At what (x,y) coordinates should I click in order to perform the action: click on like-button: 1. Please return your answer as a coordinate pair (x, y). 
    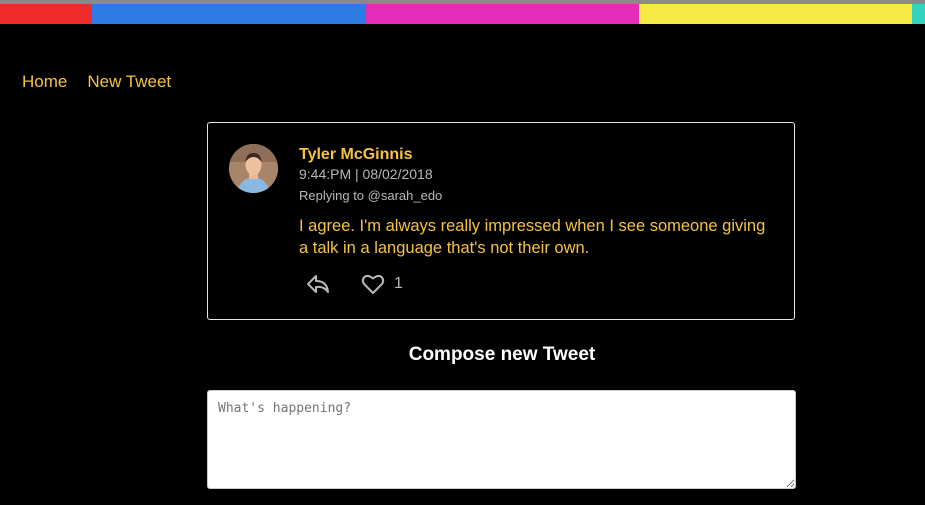
    Looking at the image, I should click on (382, 284).